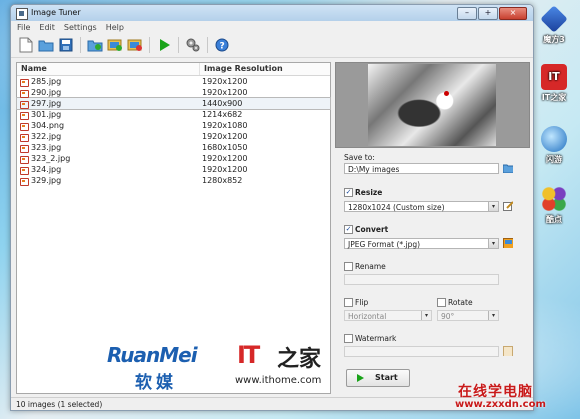 Image resolution: width=580 pixels, height=419 pixels. I want to click on file-name: 297.jpg, so click(46, 103).